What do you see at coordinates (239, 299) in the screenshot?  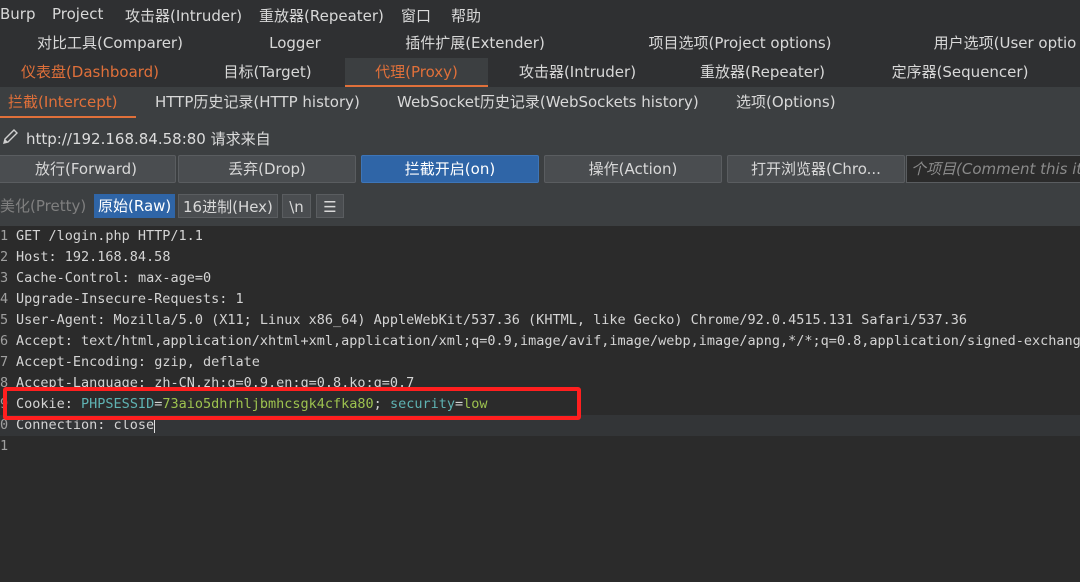 I see `header-value: 1` at bounding box center [239, 299].